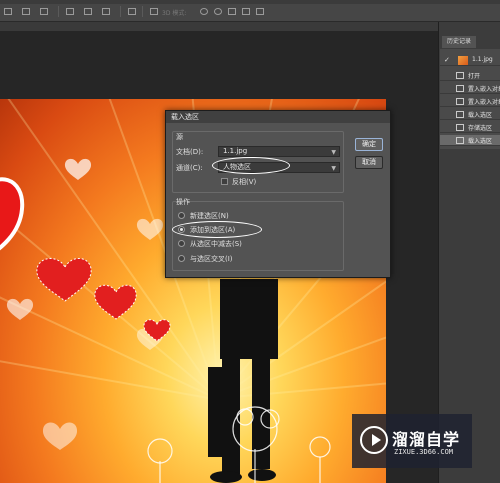  I want to click on channel-value: 人物选区, so click(237, 167).